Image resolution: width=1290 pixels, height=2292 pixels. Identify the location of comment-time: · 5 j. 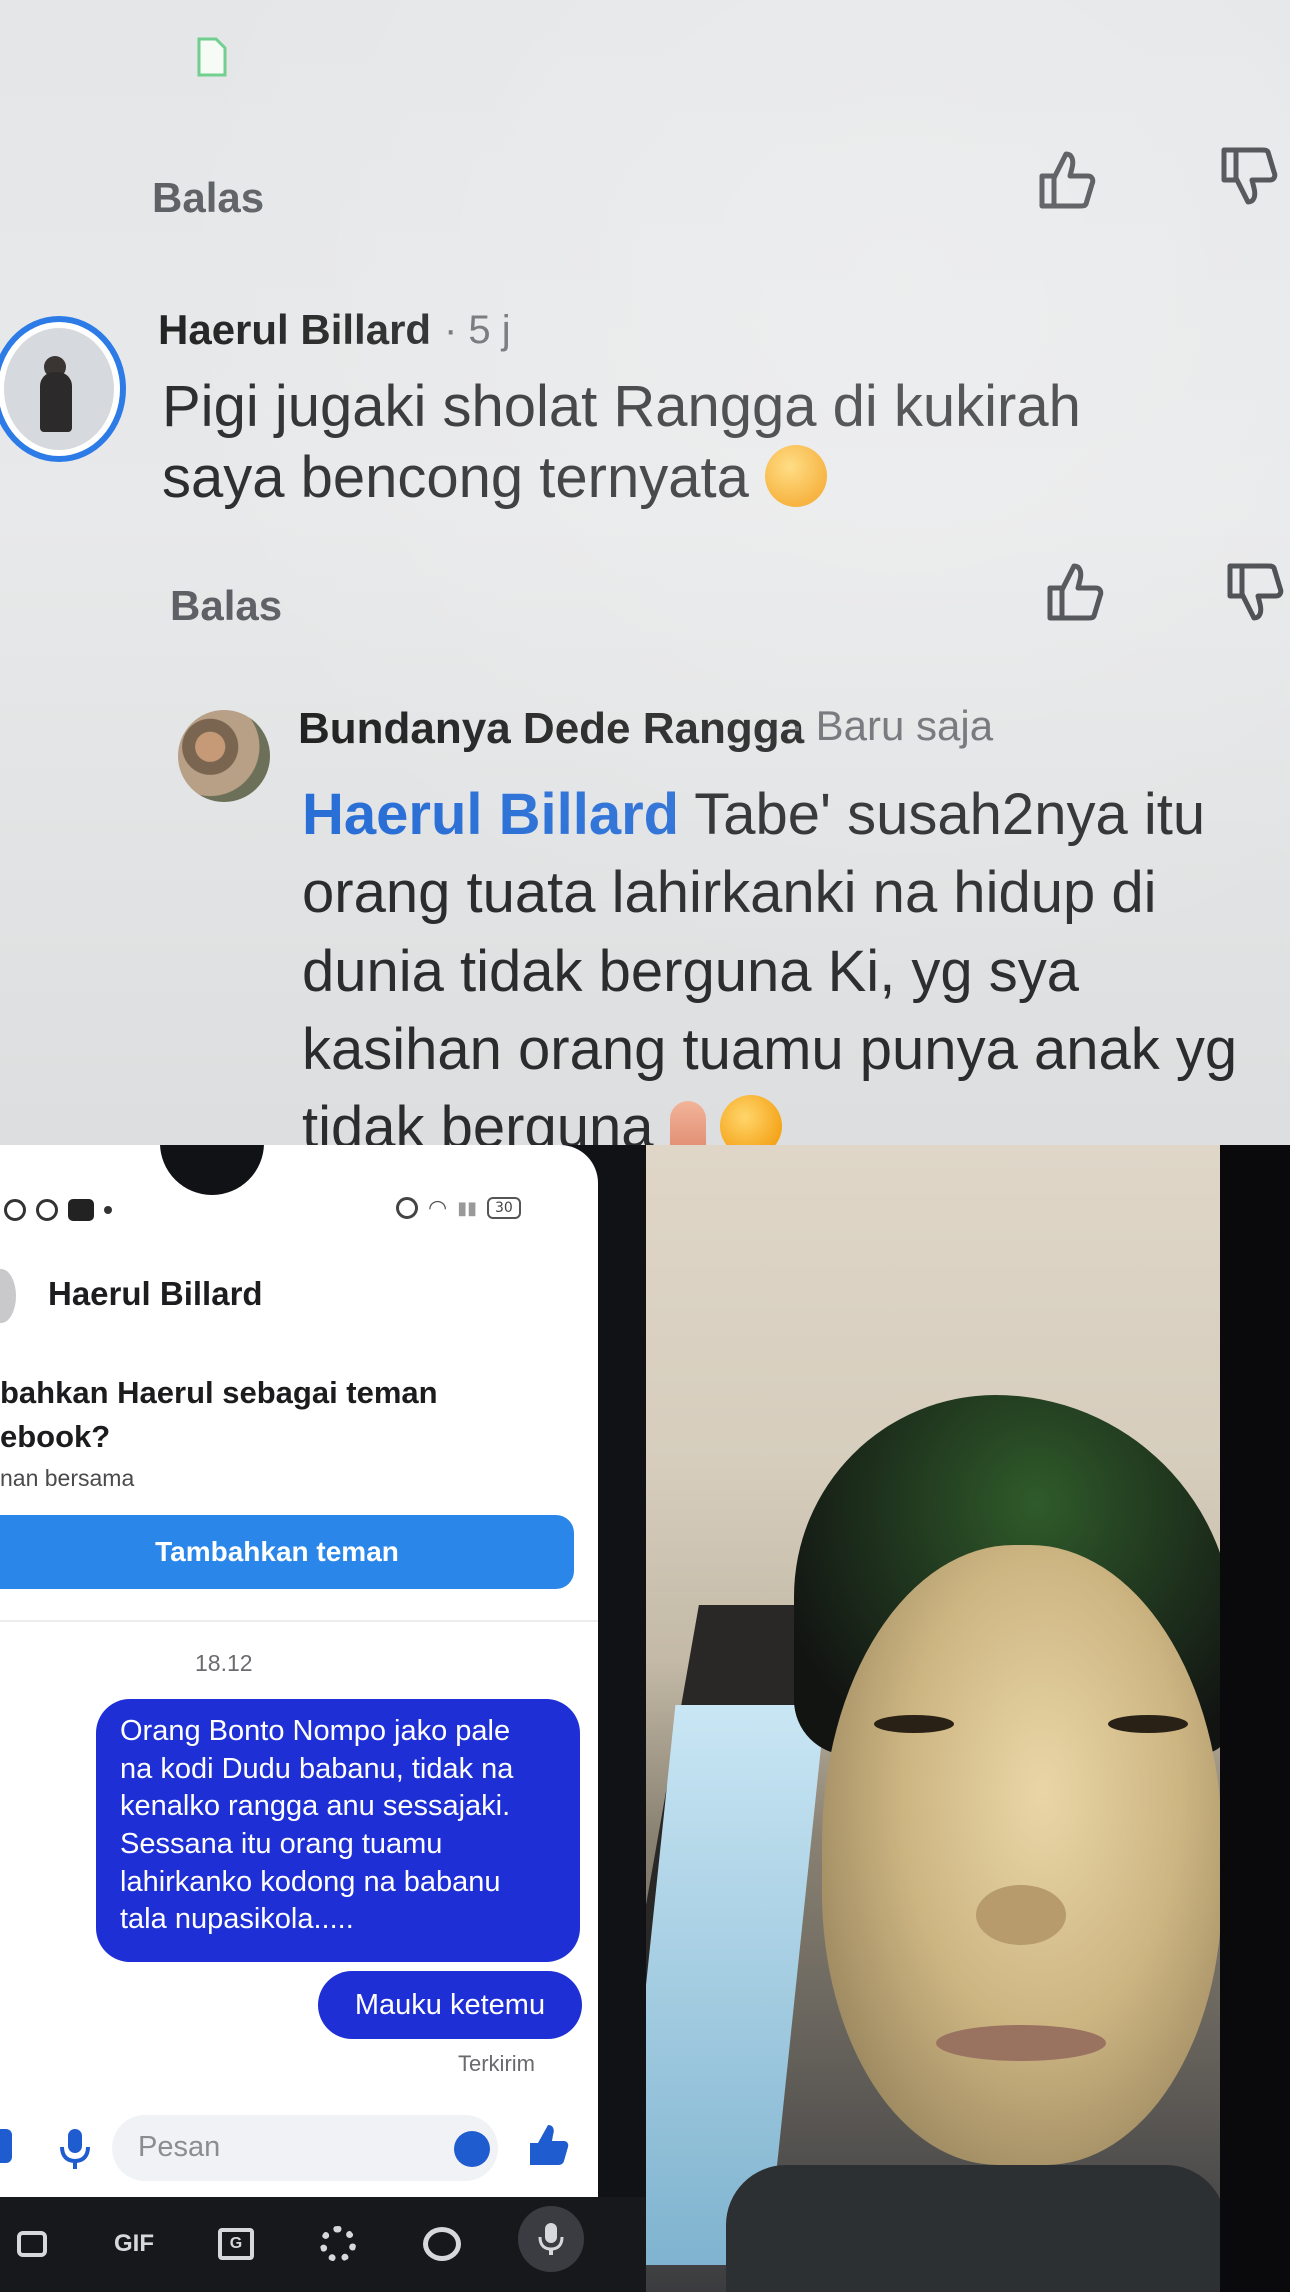
(477, 330).